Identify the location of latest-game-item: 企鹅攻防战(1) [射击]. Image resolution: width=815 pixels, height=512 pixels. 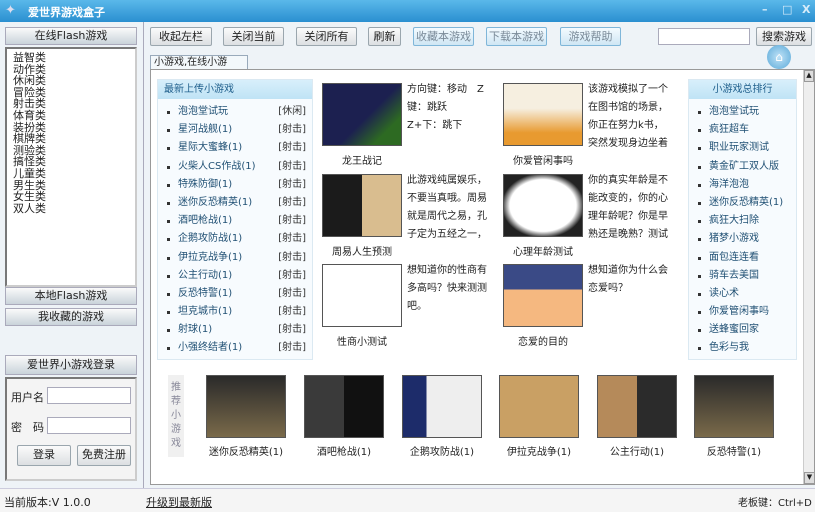
(239, 239).